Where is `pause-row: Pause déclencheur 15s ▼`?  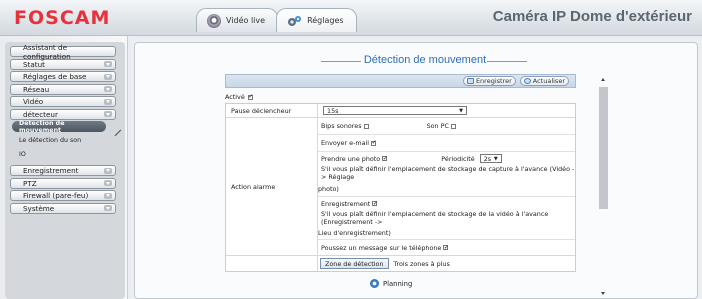 pause-row: Pause déclencheur 15s ▼ is located at coordinates (400, 111).